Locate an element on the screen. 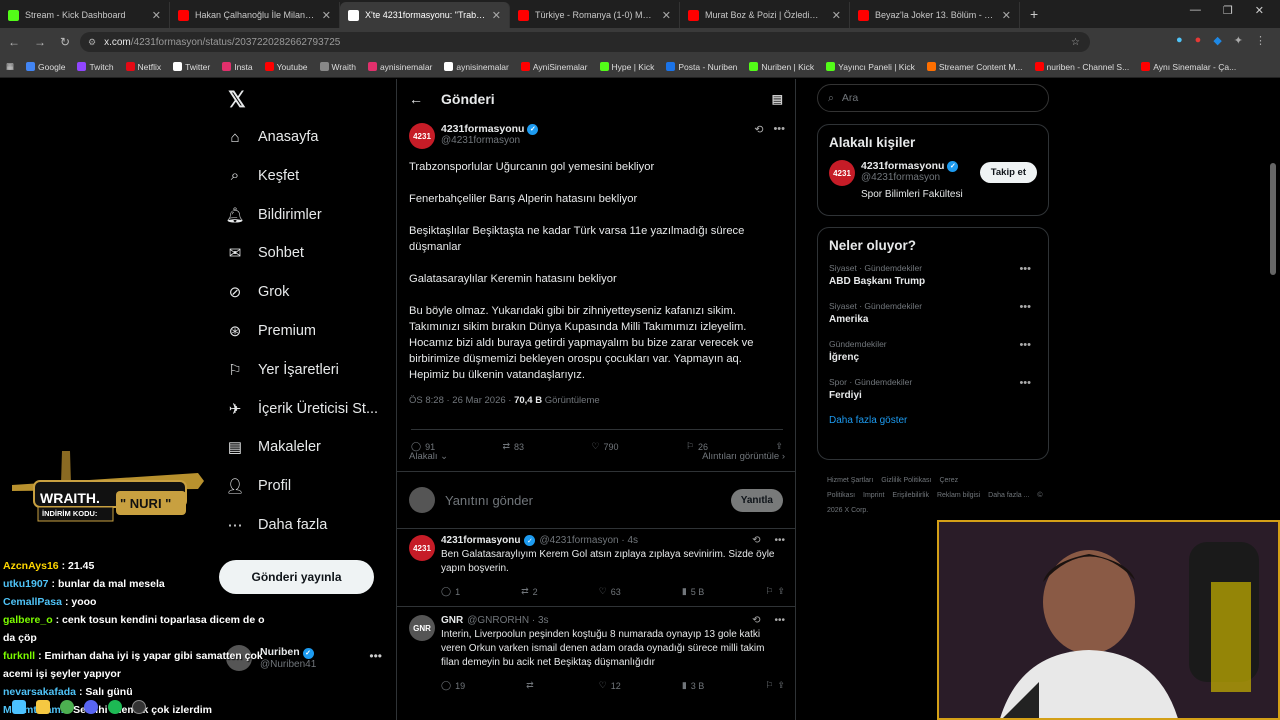  bookmark-item: Posta - Nuriben is located at coordinates (701, 67).